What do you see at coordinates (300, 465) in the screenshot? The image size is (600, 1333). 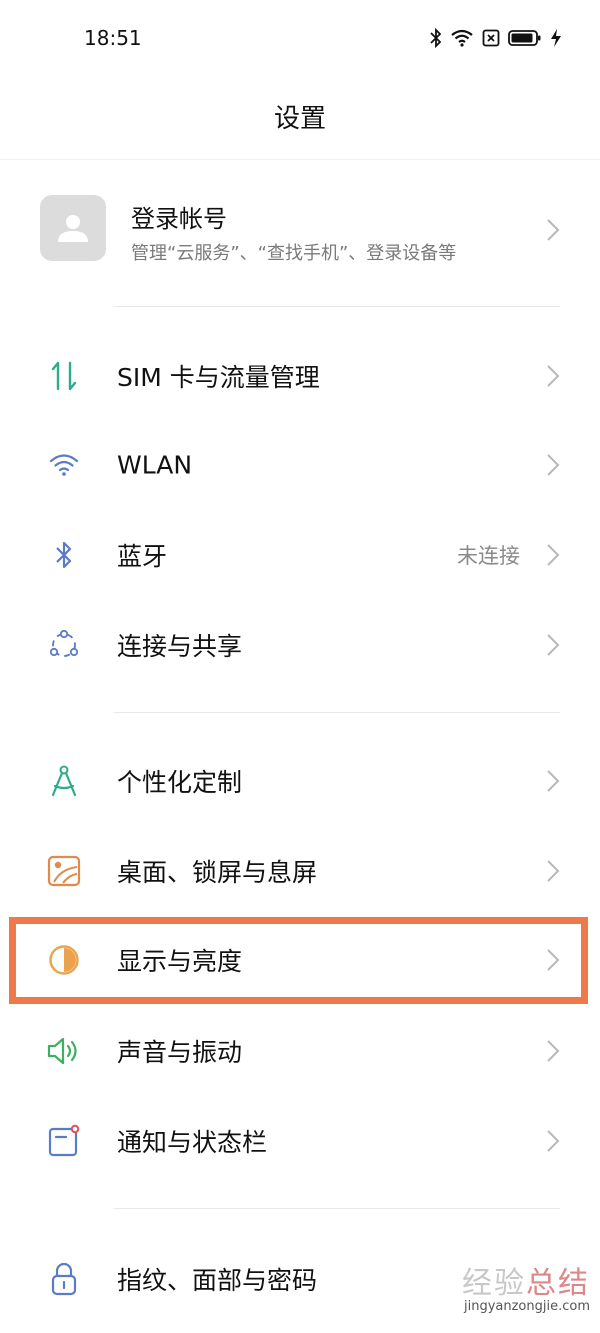 I see `settings-item-wlan: WLAN` at bounding box center [300, 465].